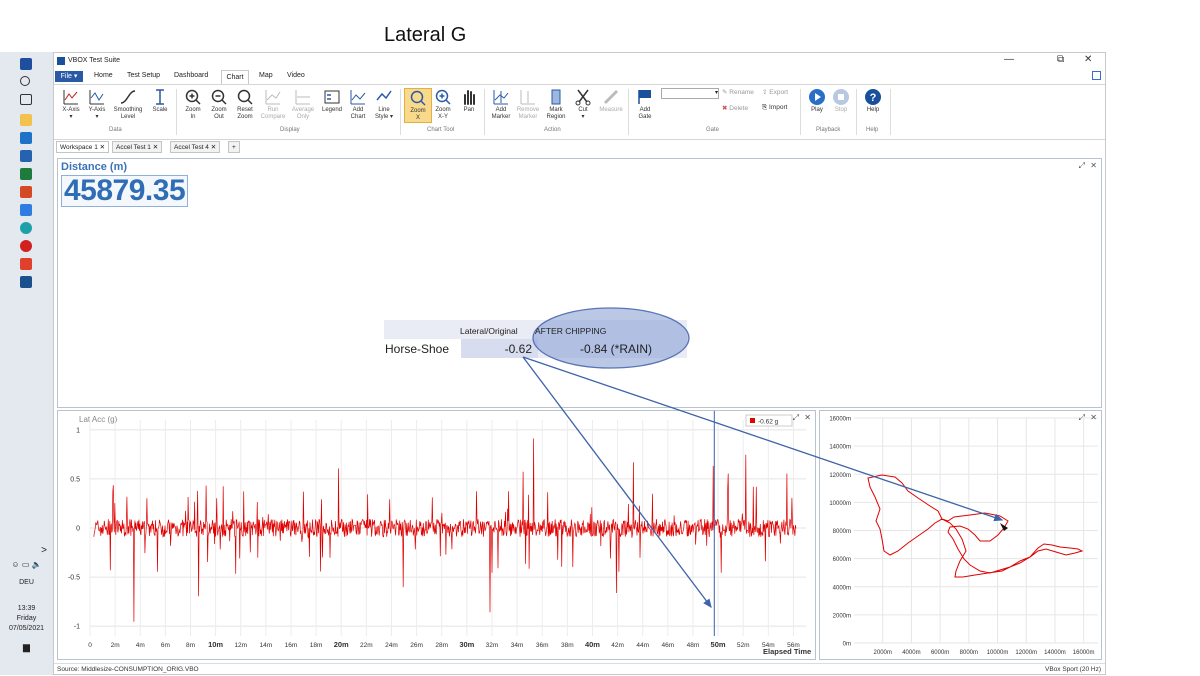  Describe the element at coordinates (69, 76) in the screenshot. I see `file-menu-button: File ▾` at that location.